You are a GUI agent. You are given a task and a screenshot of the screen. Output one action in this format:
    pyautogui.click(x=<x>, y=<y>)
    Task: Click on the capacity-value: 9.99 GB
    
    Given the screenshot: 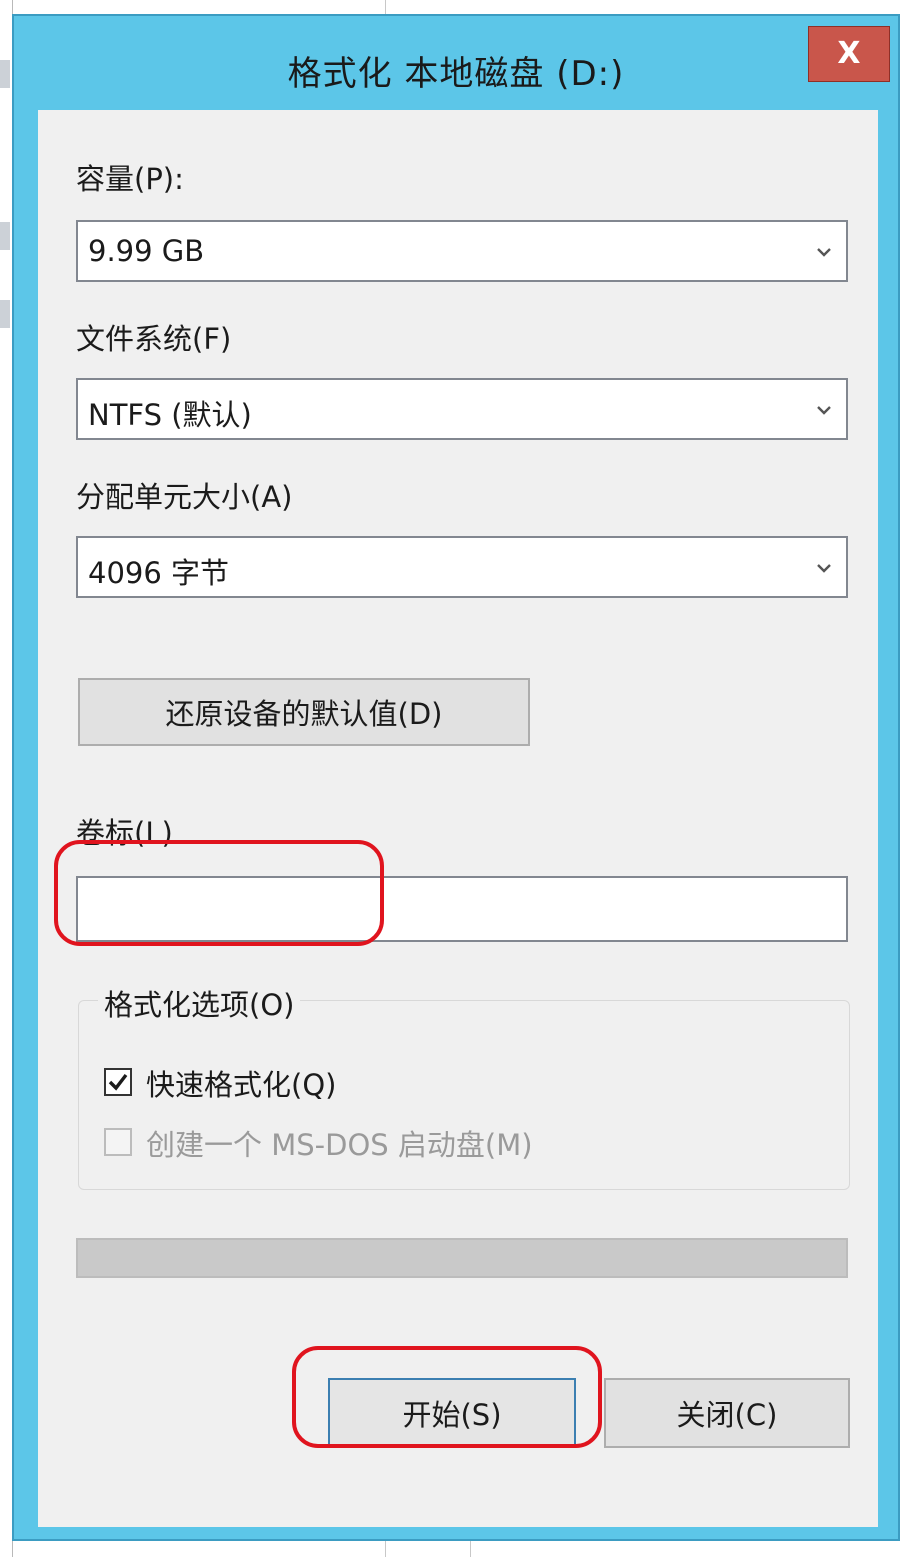 What is the action you would take?
    pyautogui.click(x=146, y=251)
    